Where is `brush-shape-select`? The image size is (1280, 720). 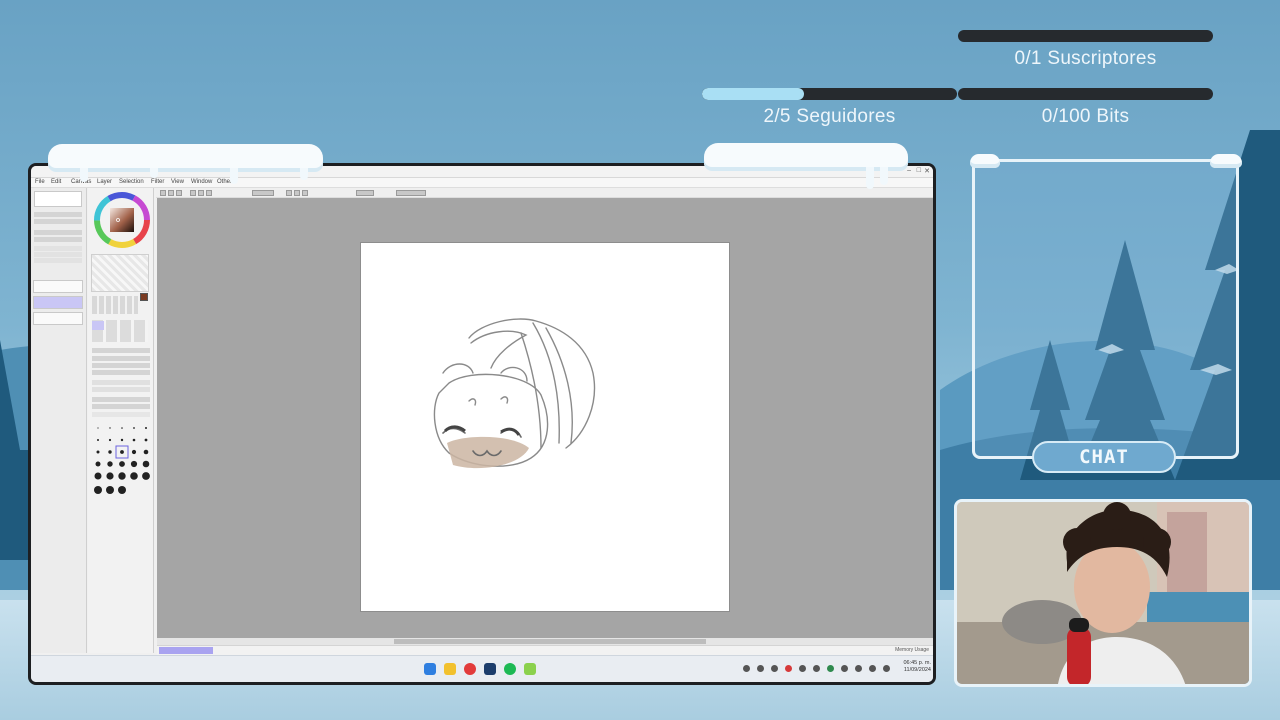 brush-shape-select is located at coordinates (121, 382).